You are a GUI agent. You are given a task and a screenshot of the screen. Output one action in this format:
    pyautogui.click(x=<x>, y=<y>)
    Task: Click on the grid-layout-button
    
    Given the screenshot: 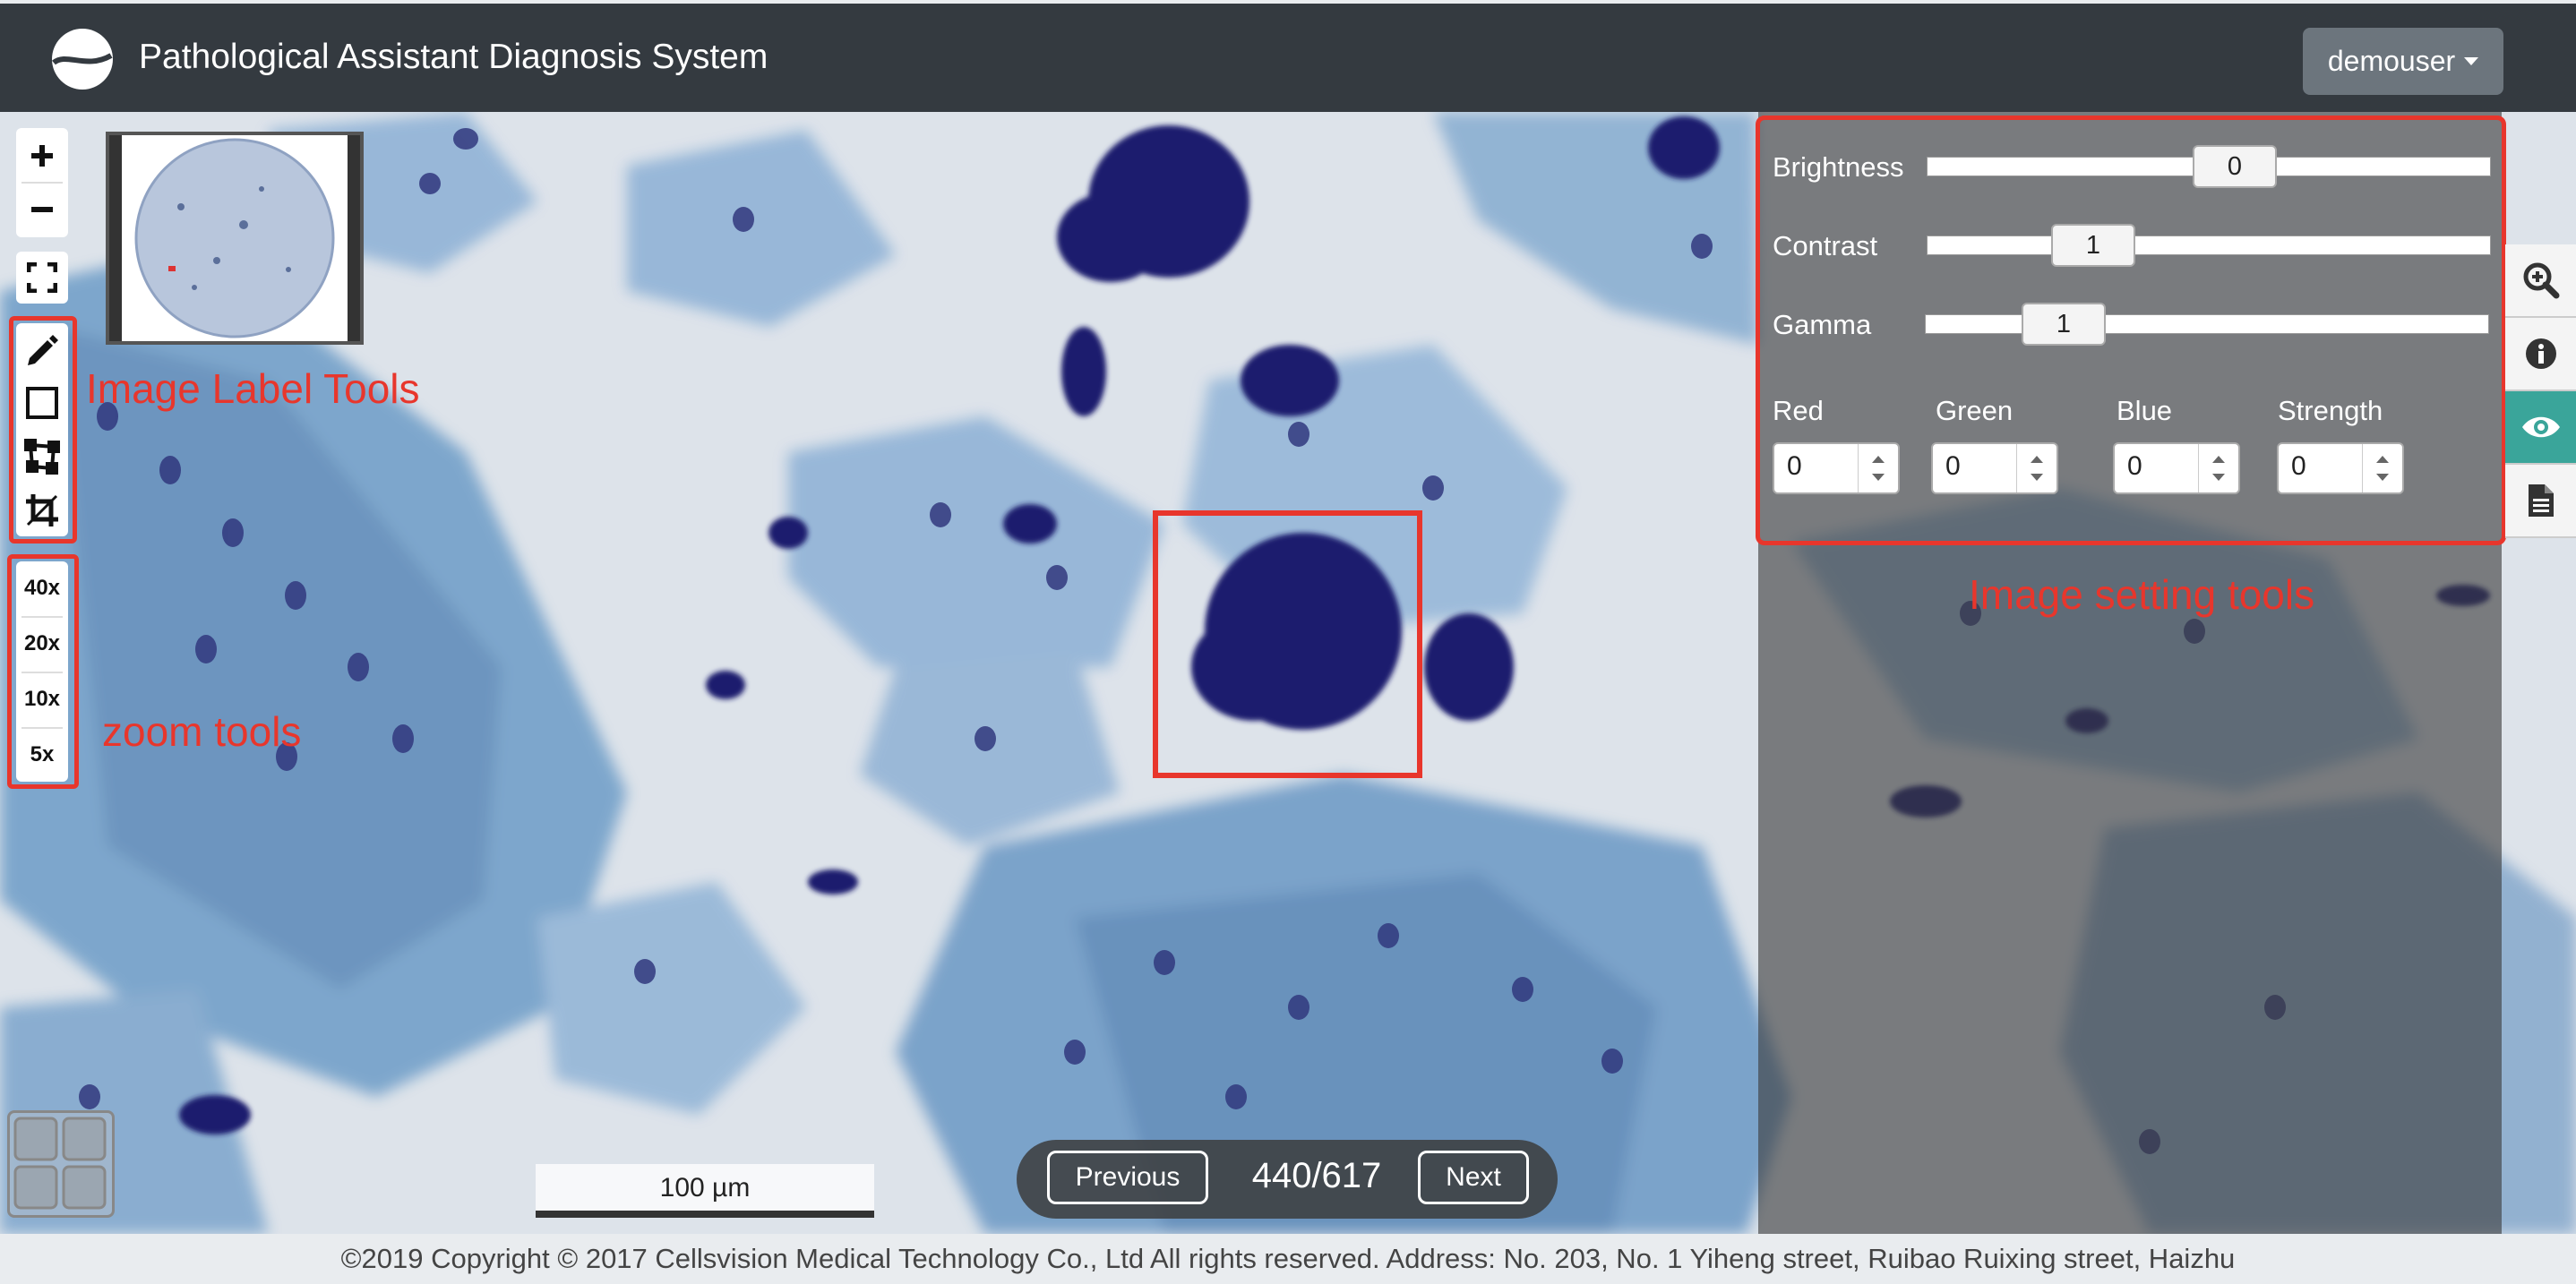 What is the action you would take?
    pyautogui.click(x=61, y=1164)
    